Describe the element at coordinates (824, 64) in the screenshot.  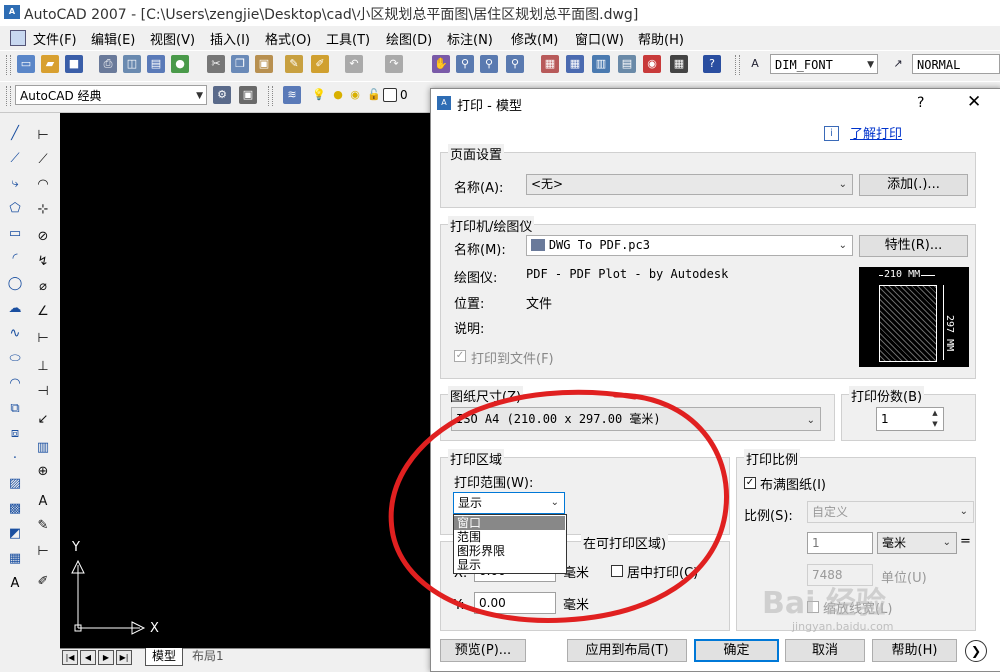
I see `text-style-combo: DIM_FONT ▼` at that location.